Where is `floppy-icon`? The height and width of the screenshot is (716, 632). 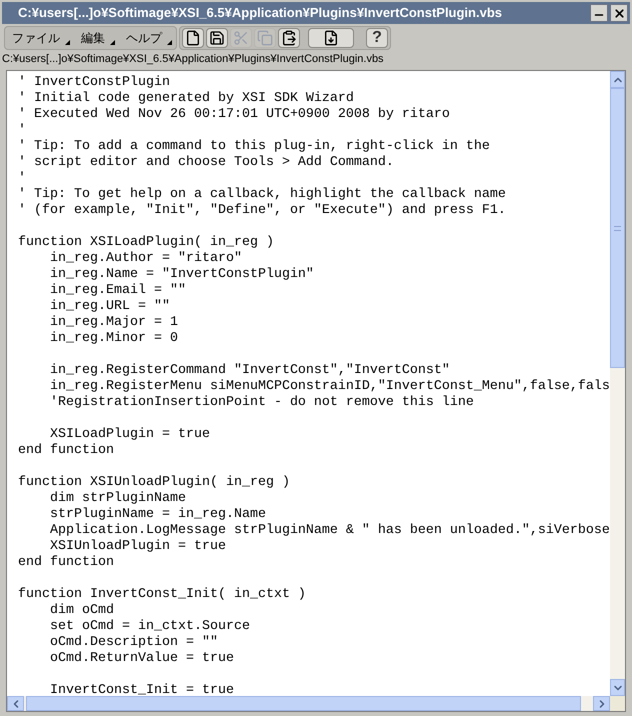 floppy-icon is located at coordinates (217, 38).